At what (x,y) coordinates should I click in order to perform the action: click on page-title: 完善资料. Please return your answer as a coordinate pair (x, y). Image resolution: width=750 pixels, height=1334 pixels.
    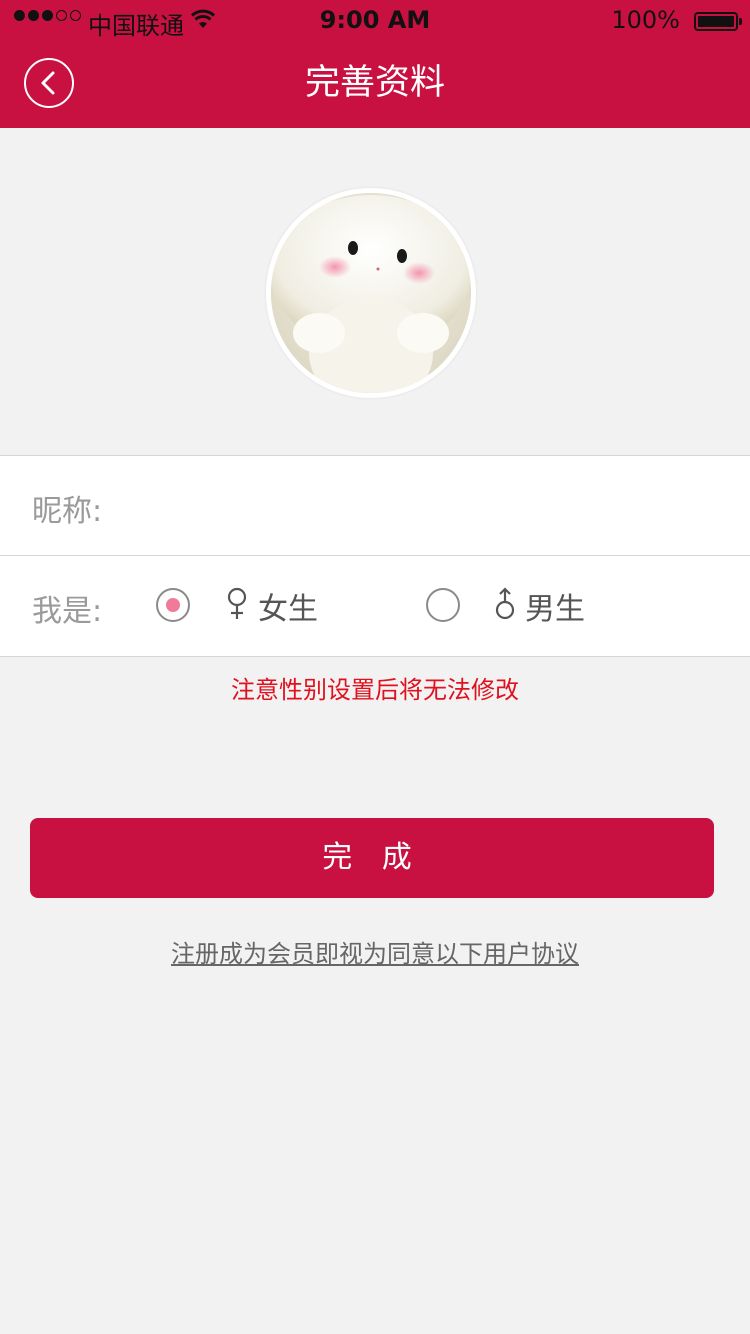
    Looking at the image, I should click on (374, 83).